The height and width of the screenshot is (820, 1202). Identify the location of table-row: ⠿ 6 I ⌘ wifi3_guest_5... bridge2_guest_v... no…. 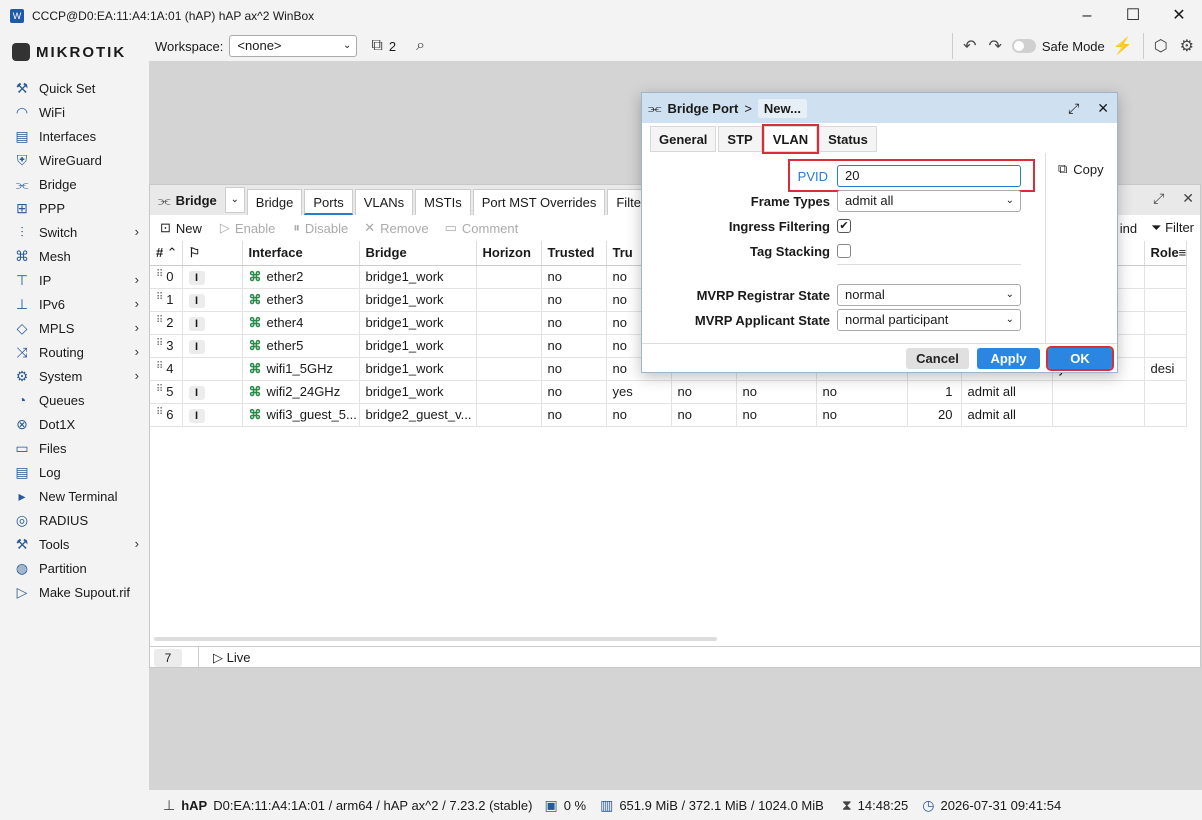
(669, 415).